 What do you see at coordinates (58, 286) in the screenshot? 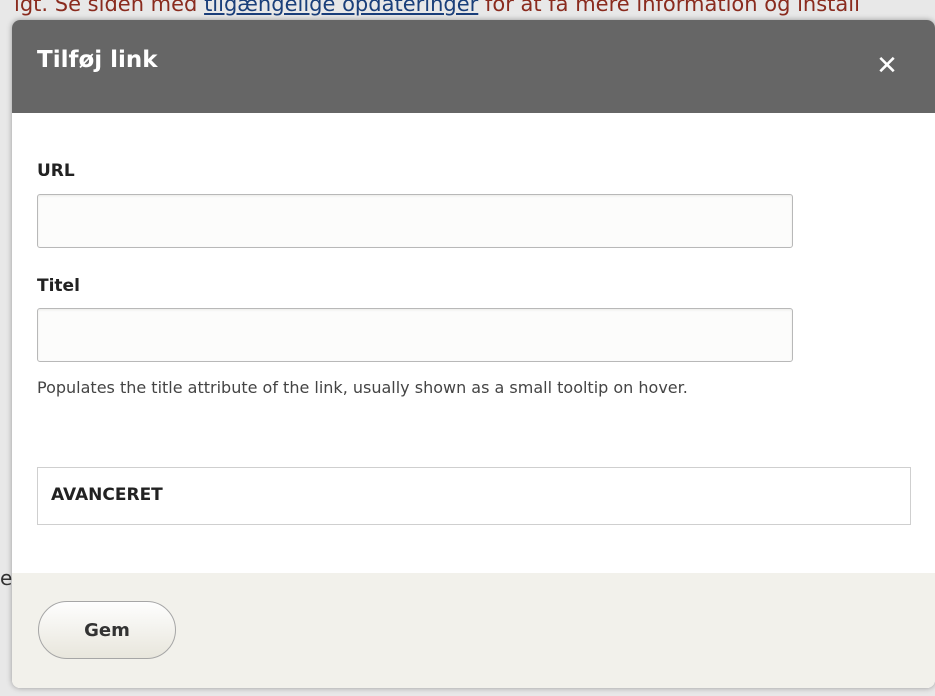
I see `title-label: Titel` at bounding box center [58, 286].